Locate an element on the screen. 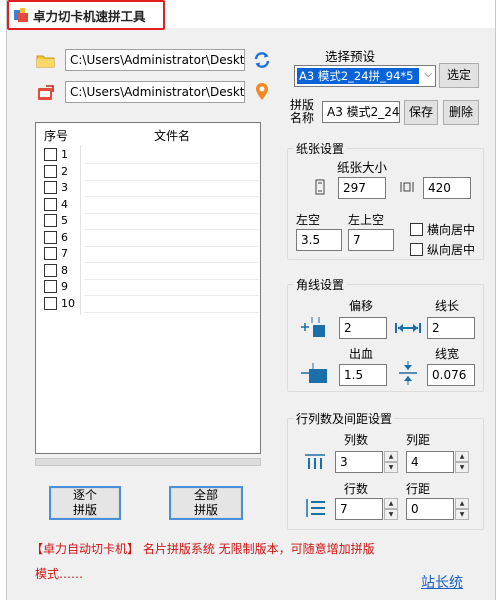  paper-height-field: 297 is located at coordinates (362, 188).